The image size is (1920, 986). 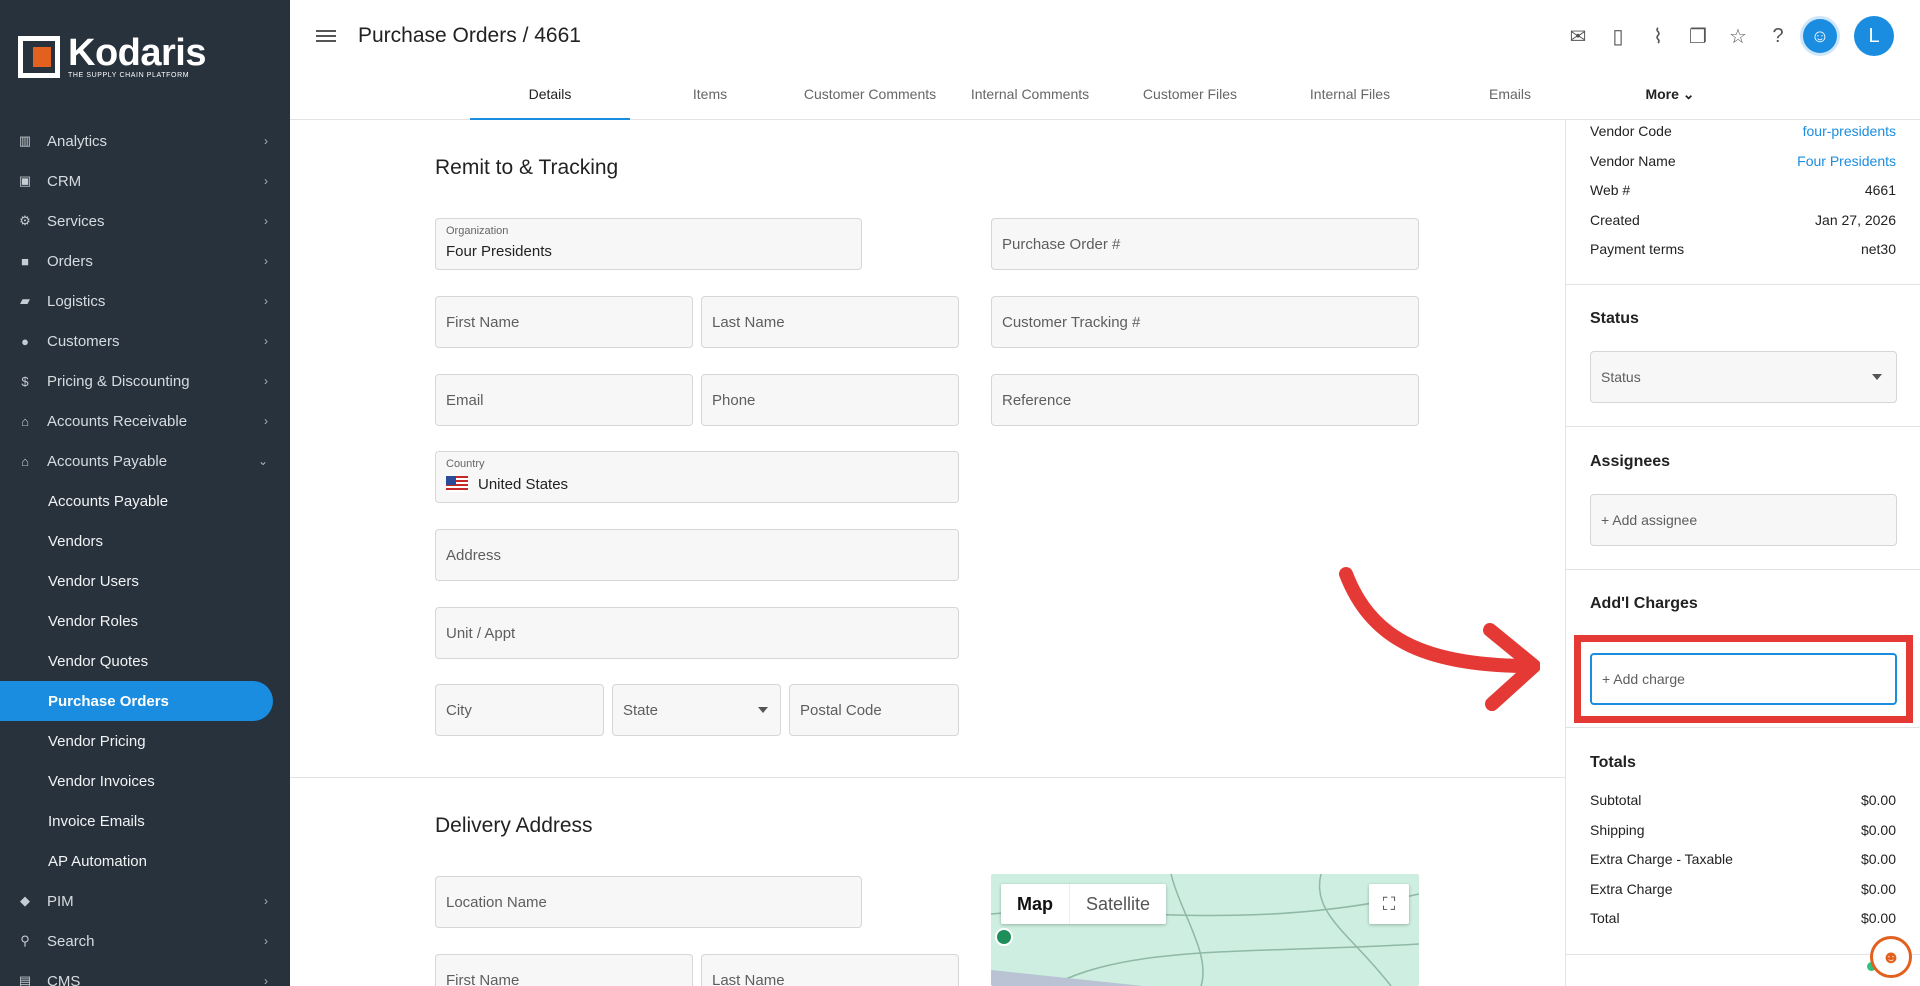 I want to click on dollar-icon: $, so click(x=25, y=381).